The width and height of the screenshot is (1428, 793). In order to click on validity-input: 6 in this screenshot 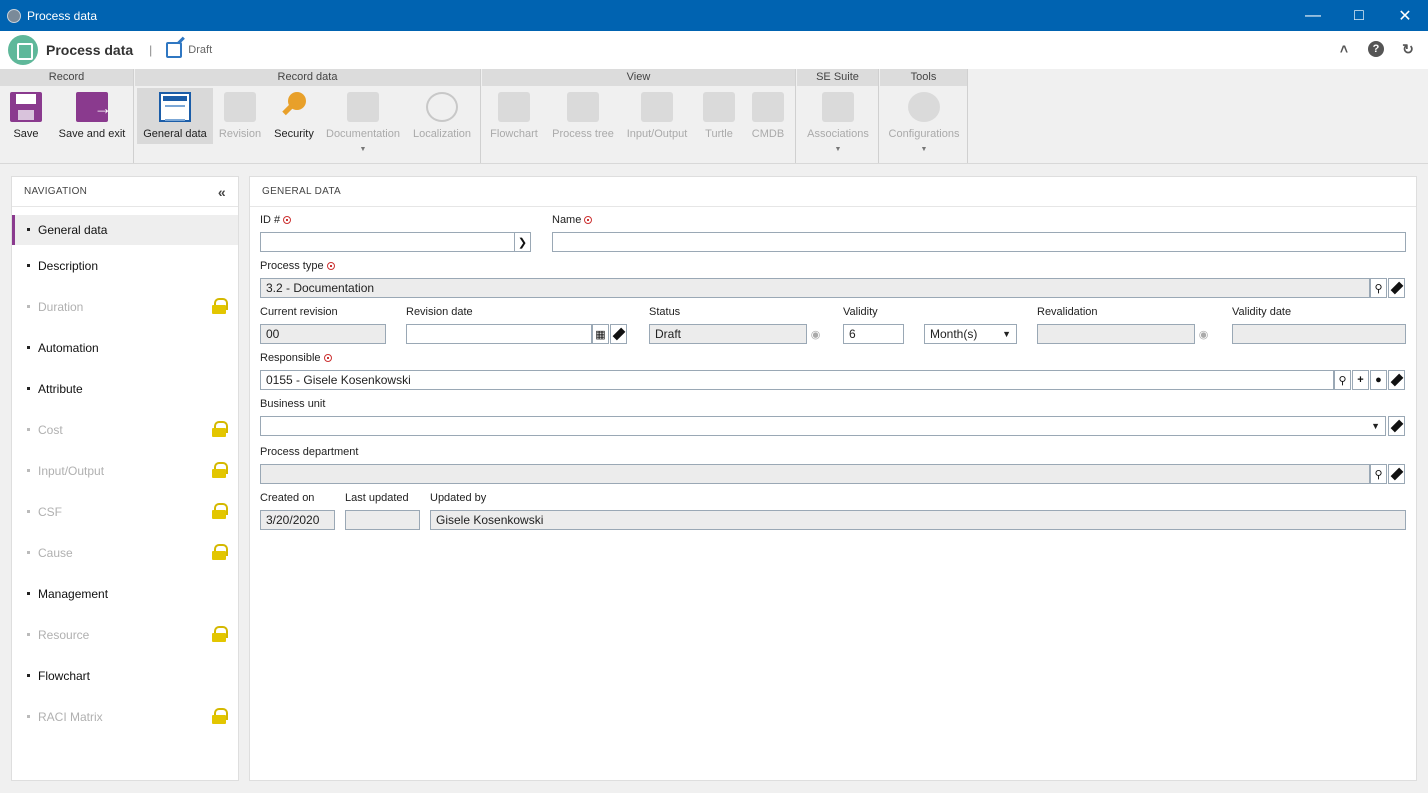, I will do `click(873, 334)`.